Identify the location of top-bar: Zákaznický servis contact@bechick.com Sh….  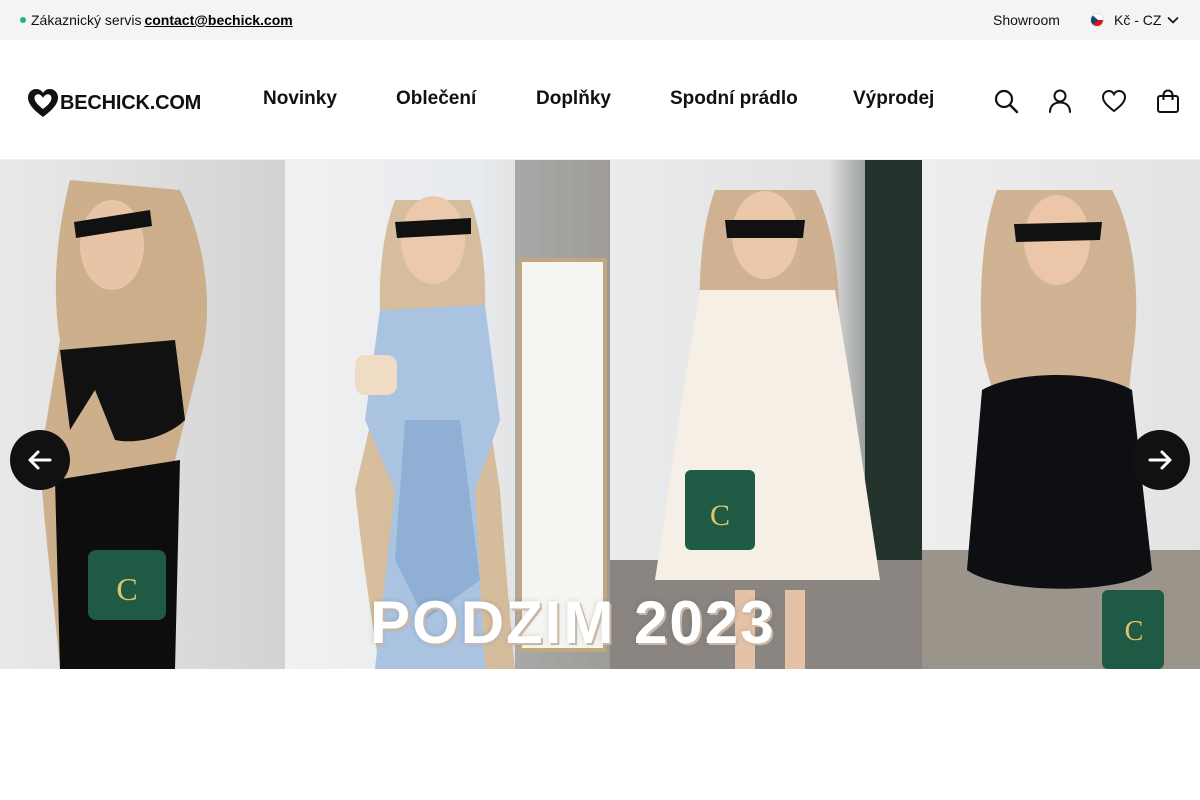
(600, 20).